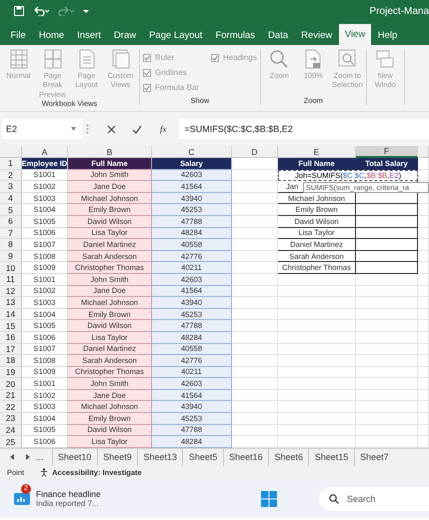 This screenshot has height=520, width=429. What do you see at coordinates (11, 234) in the screenshot?
I see `row-number: 7` at bounding box center [11, 234].